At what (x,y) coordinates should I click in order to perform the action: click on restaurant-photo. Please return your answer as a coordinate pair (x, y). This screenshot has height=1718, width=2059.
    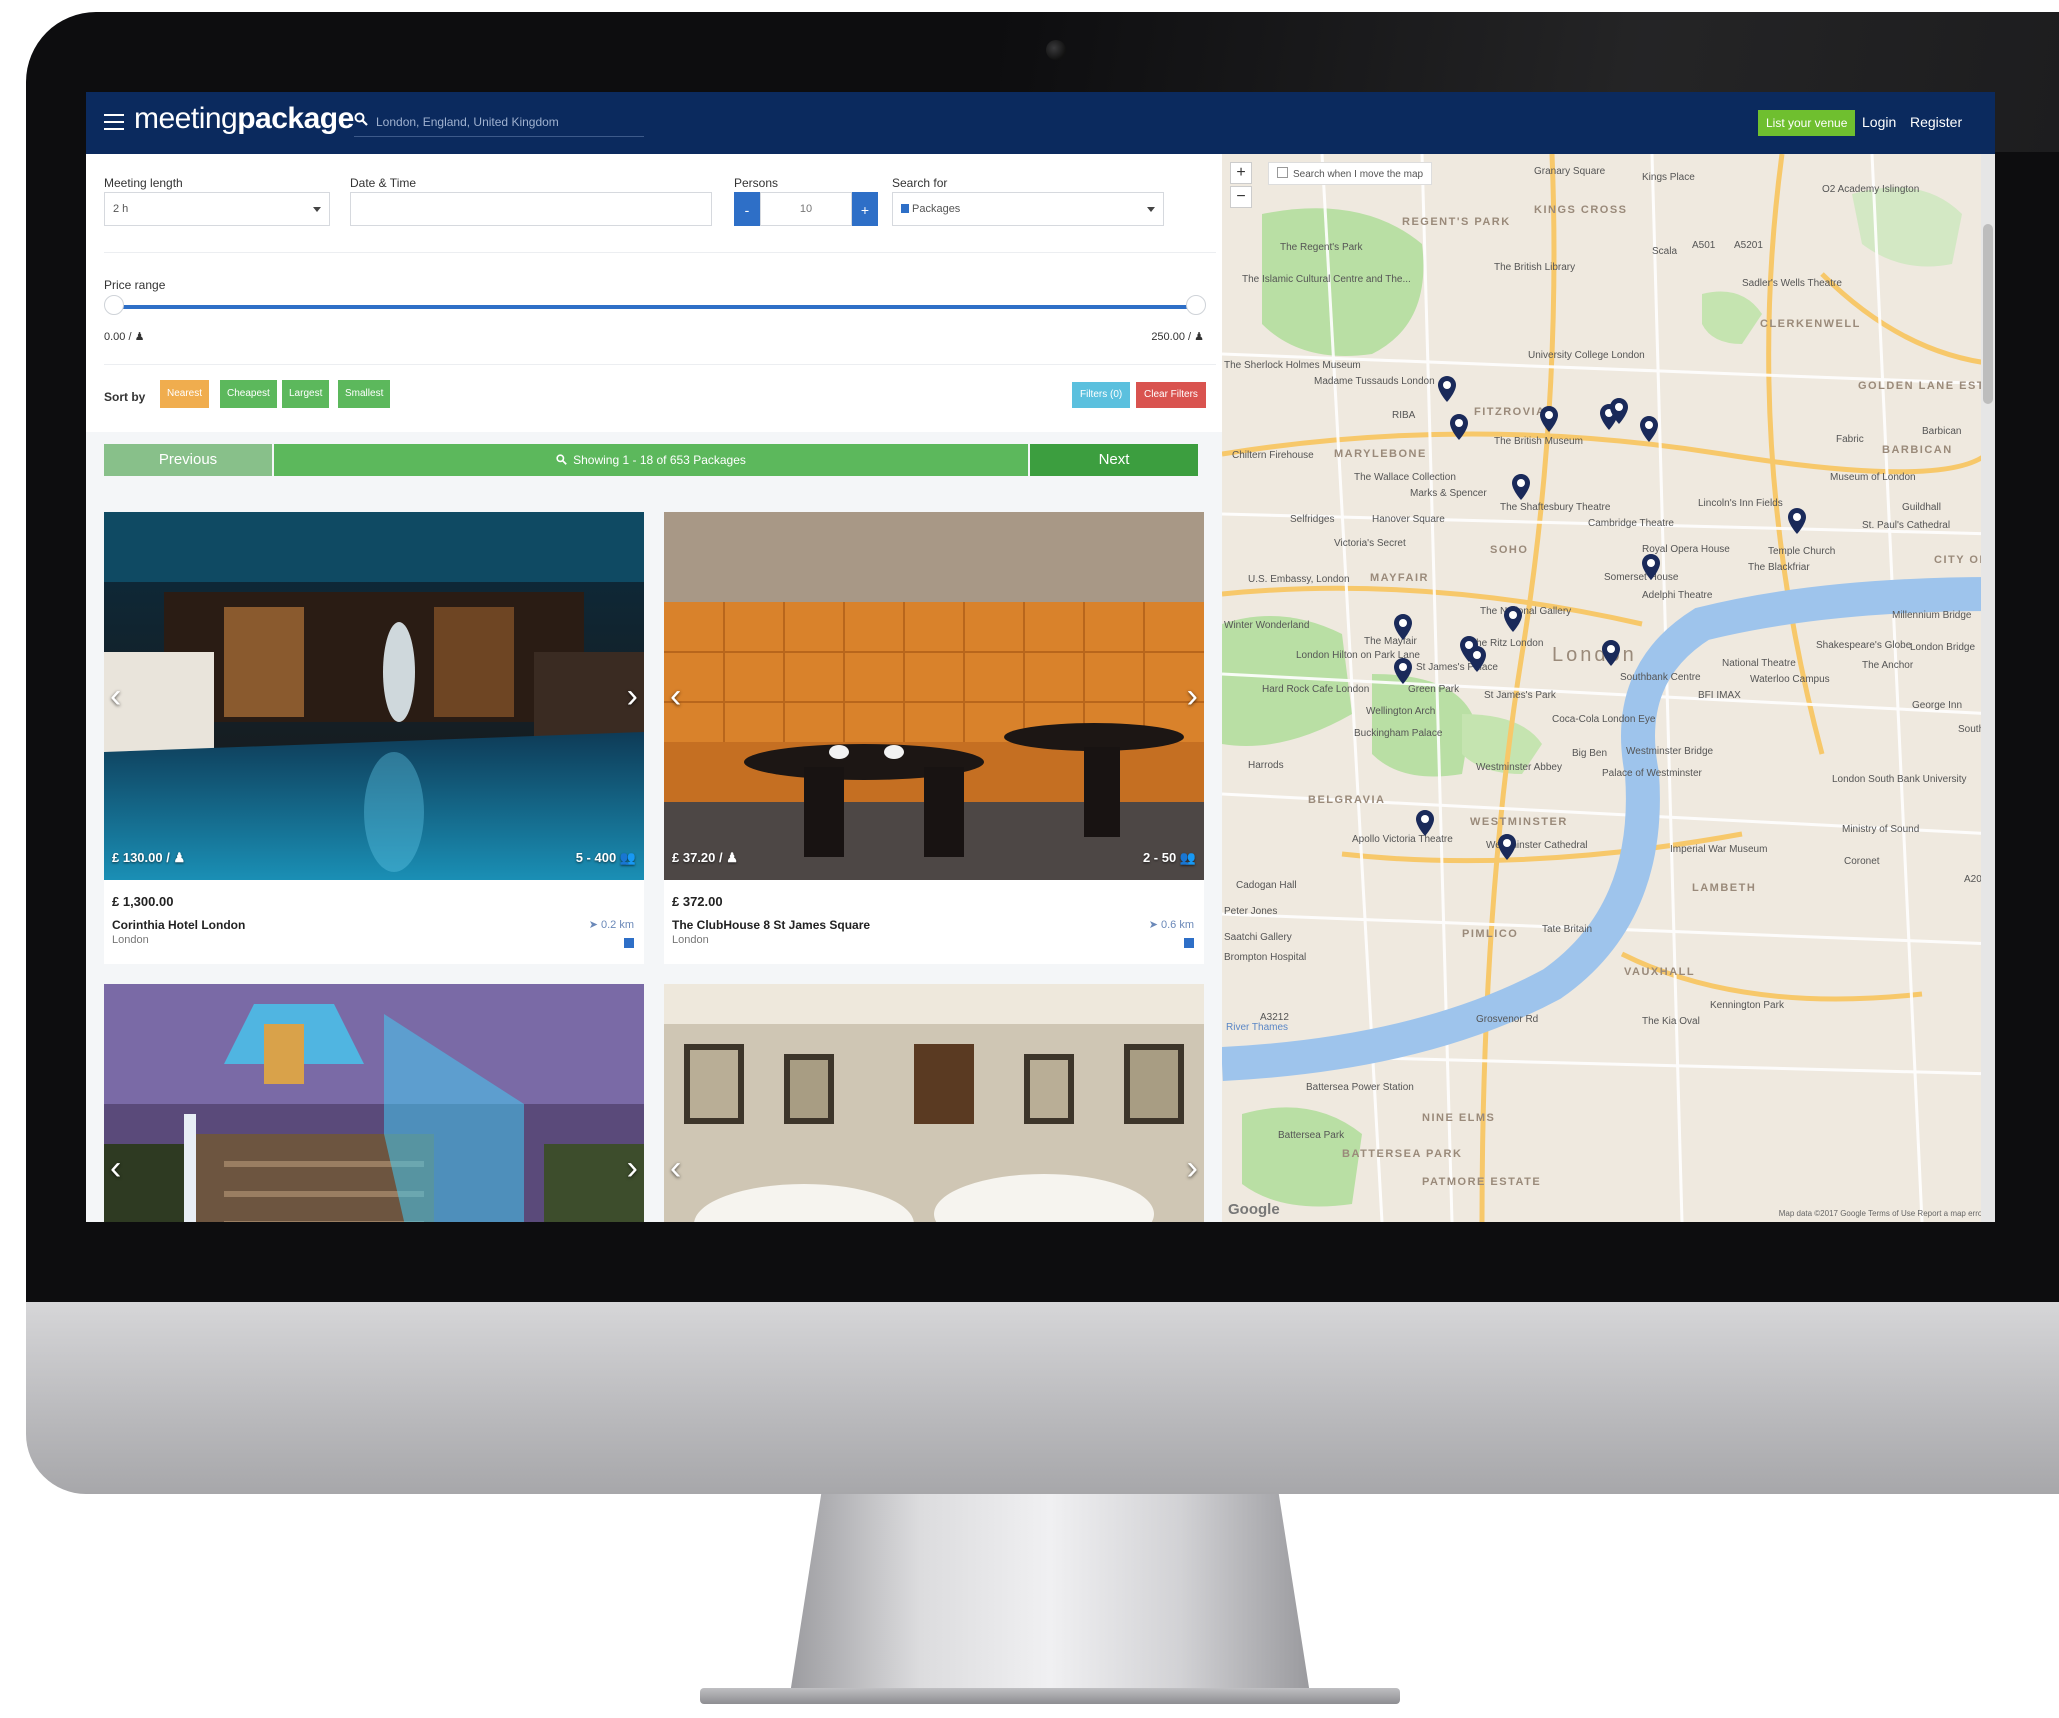
    Looking at the image, I should click on (934, 696).